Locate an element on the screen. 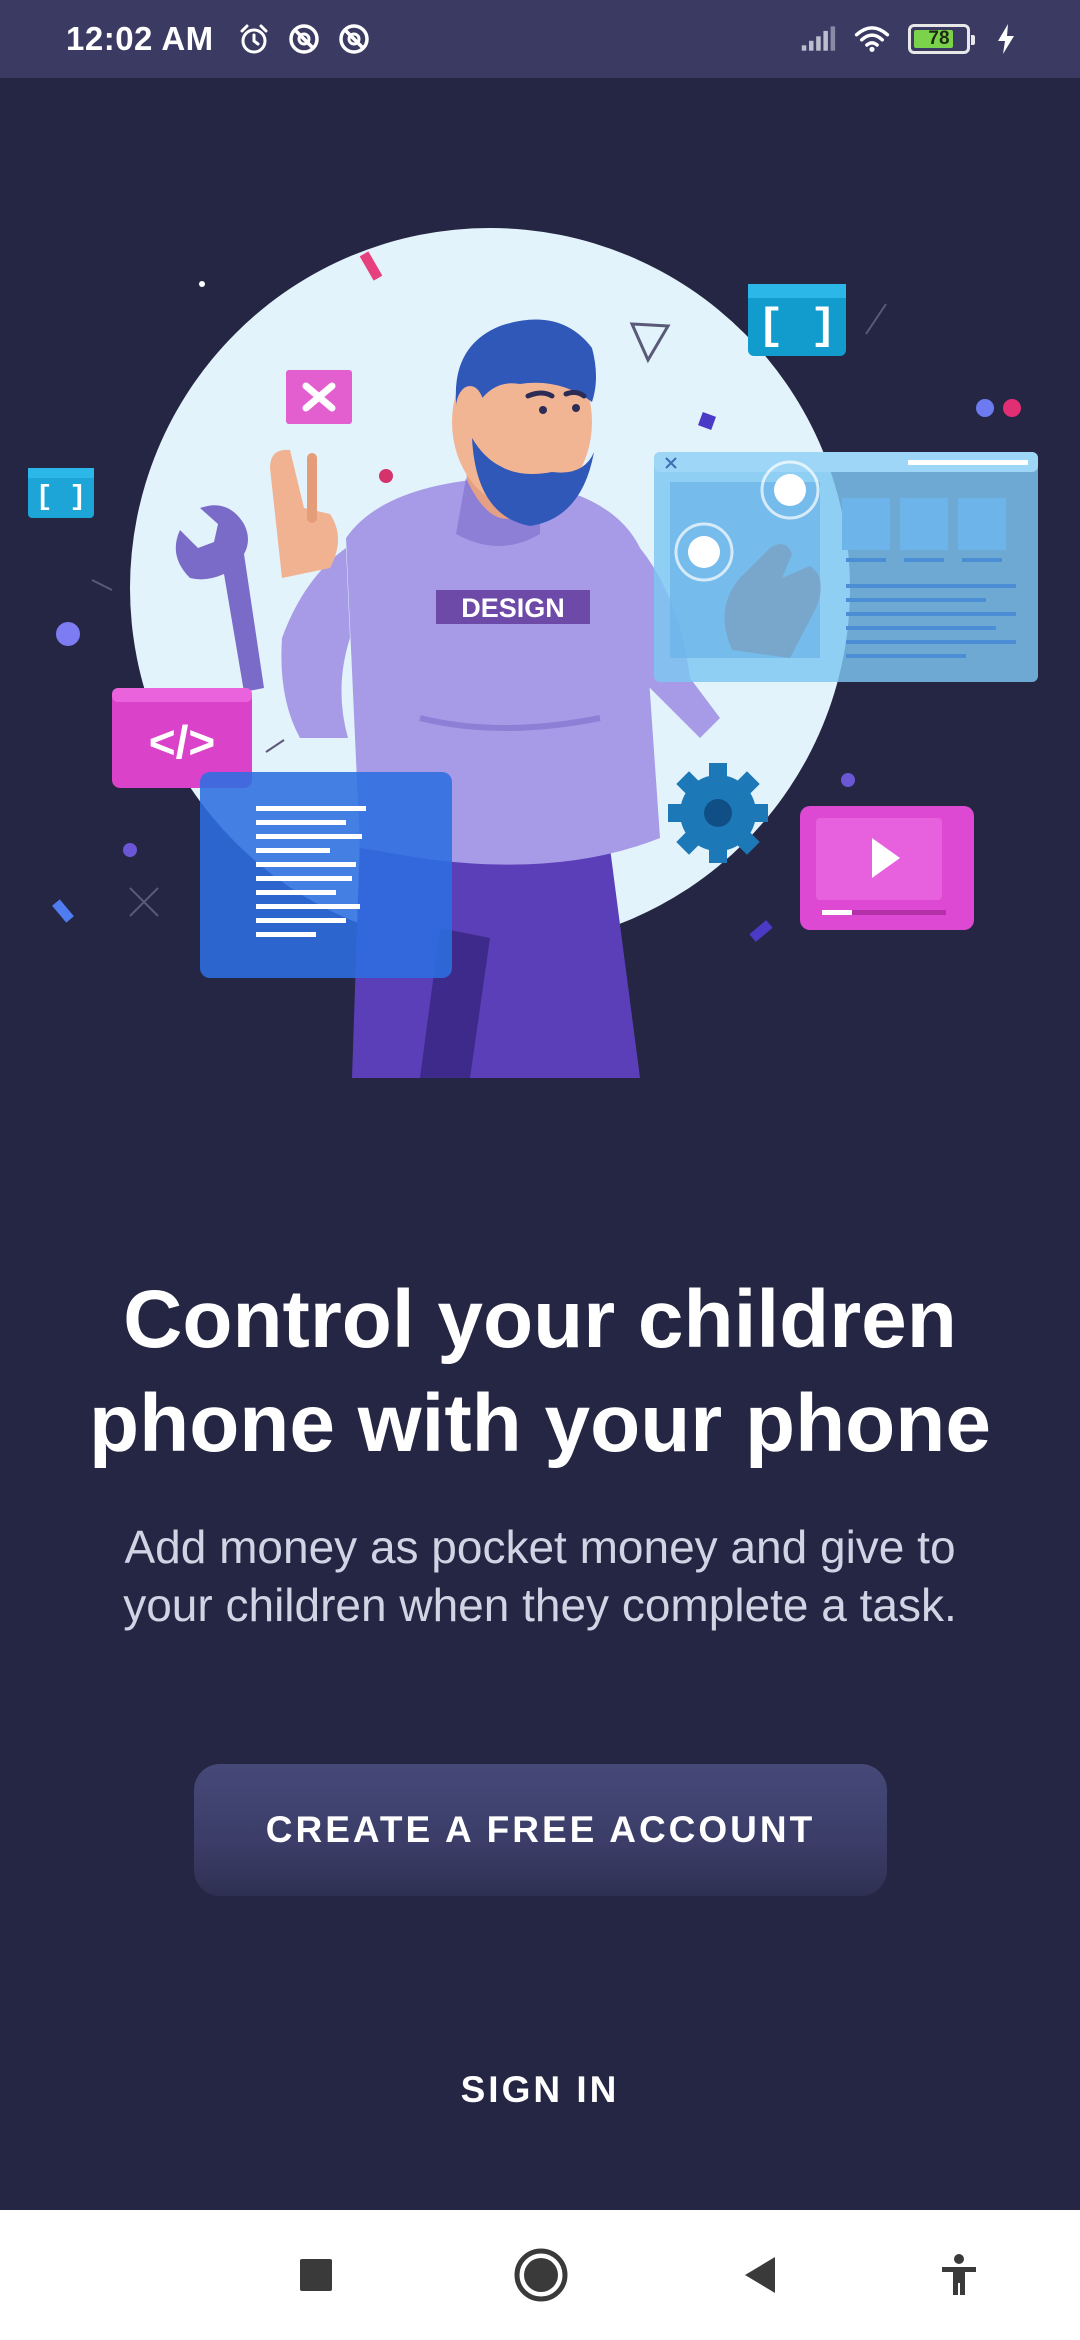 The height and width of the screenshot is (2340, 1080). battery-icon: 78 is located at coordinates (941, 39).